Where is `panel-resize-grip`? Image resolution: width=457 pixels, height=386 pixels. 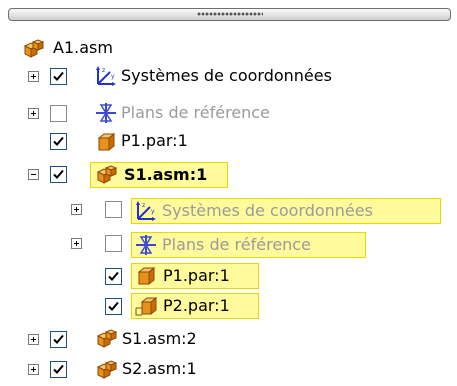
panel-resize-grip is located at coordinates (229, 14).